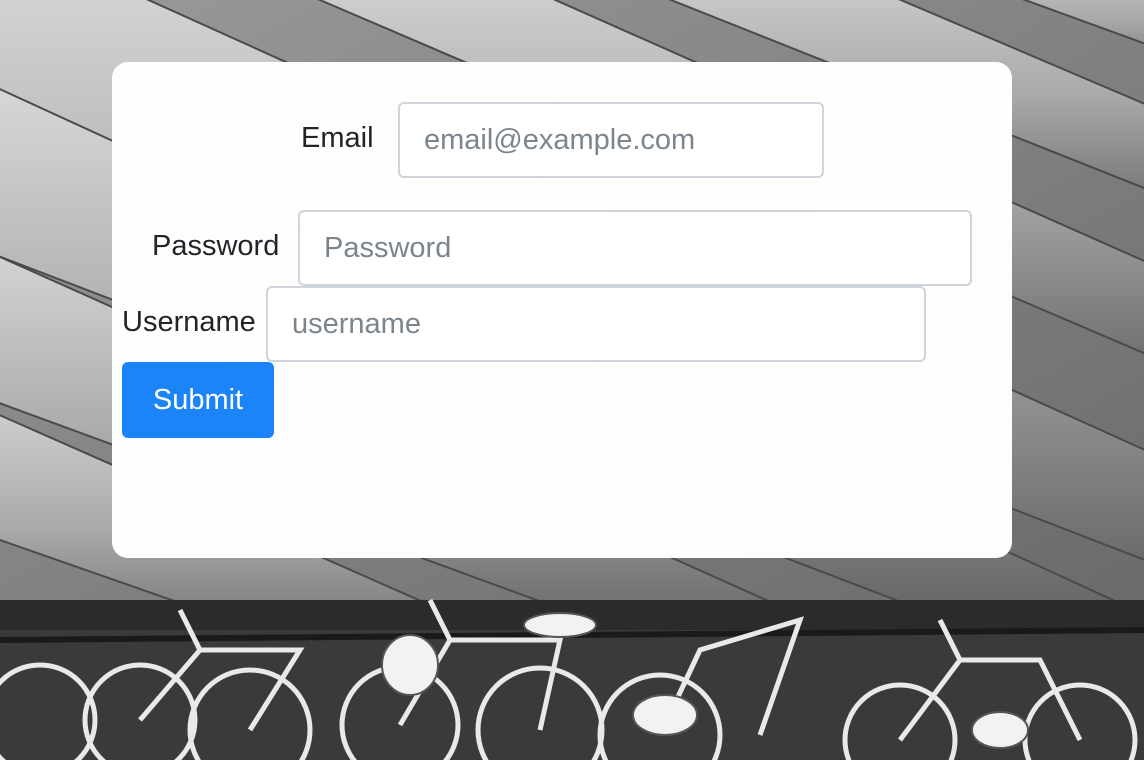 The image size is (1144, 760). Describe the element at coordinates (611, 140) in the screenshot. I see `email-input` at that location.